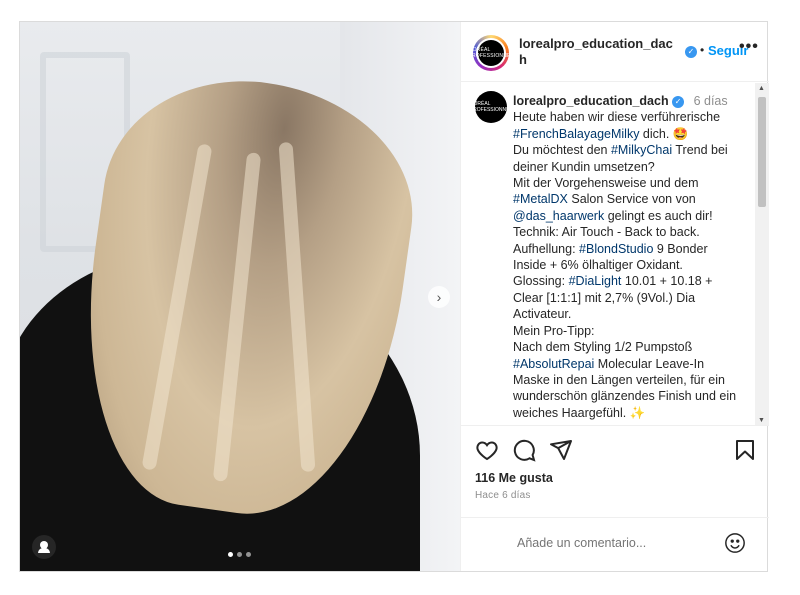  I want to click on story-ring: L'ORÉAL PROFESSIONNEL, so click(490, 53).